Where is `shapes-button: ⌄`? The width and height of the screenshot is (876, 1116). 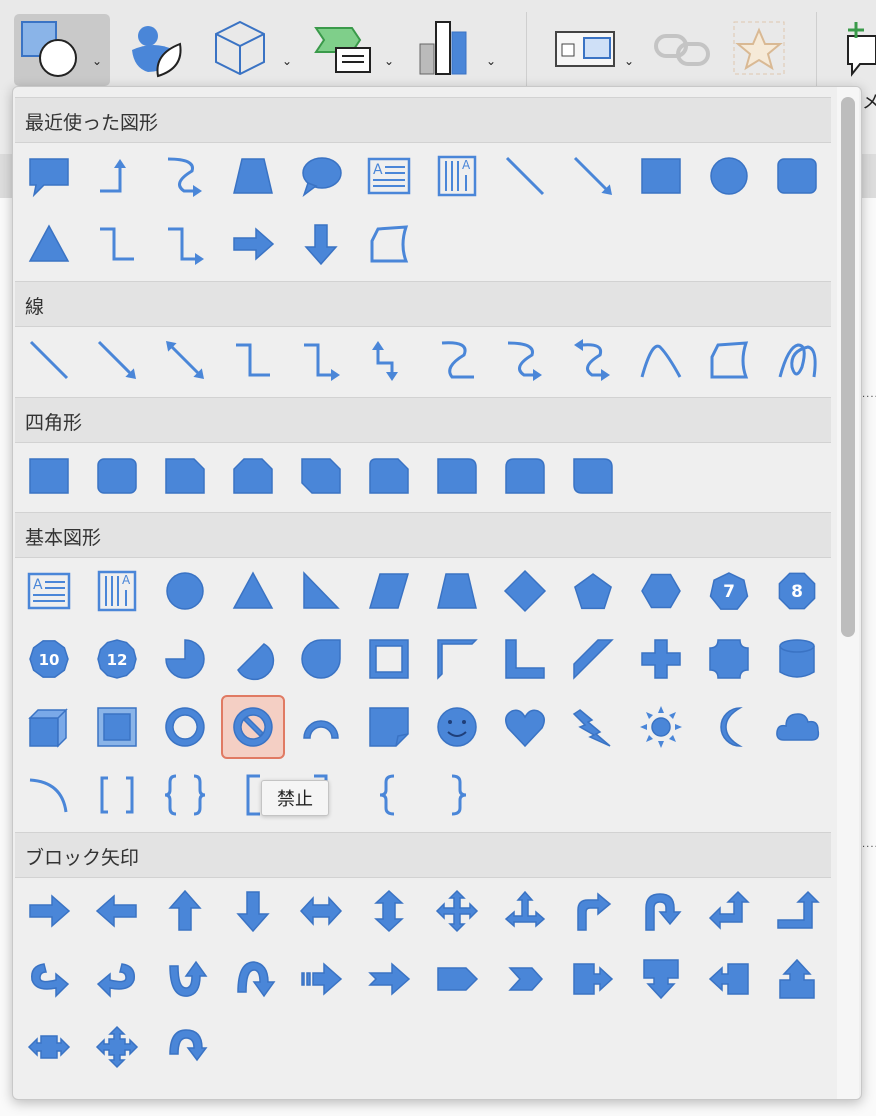 shapes-button: ⌄ is located at coordinates (62, 50).